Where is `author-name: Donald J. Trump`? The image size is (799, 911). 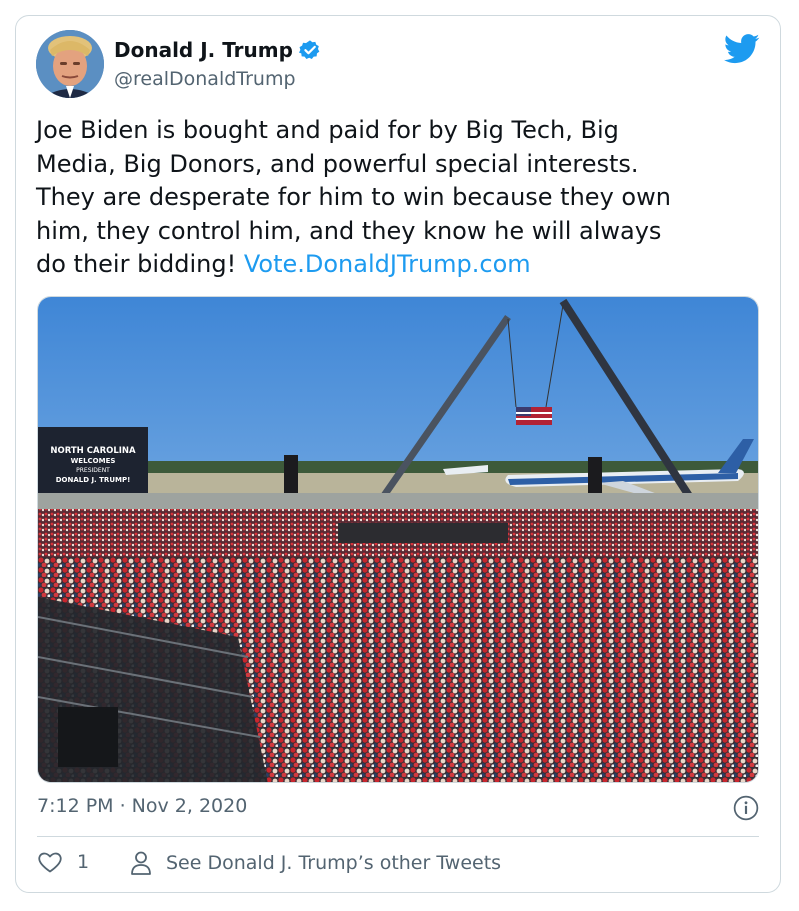 author-name: Donald J. Trump is located at coordinates (203, 50).